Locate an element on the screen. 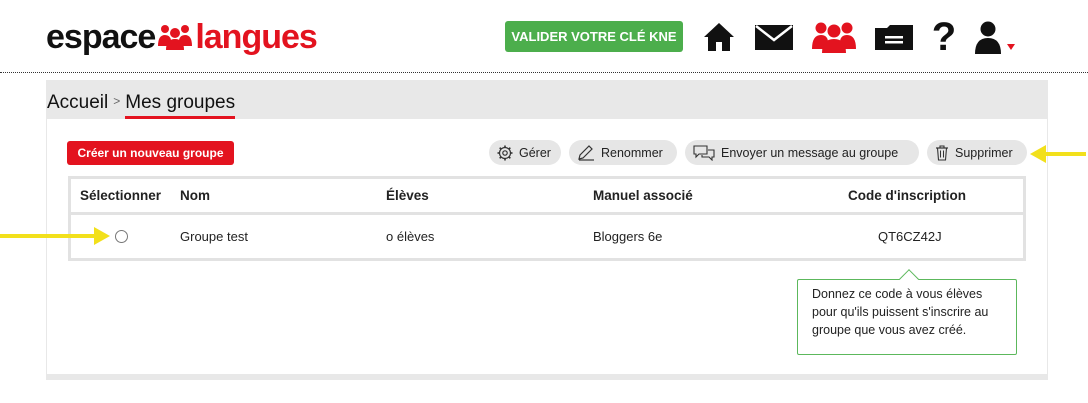 This screenshot has width=1088, height=403. row-manual: Bloggers 6e is located at coordinates (628, 236).